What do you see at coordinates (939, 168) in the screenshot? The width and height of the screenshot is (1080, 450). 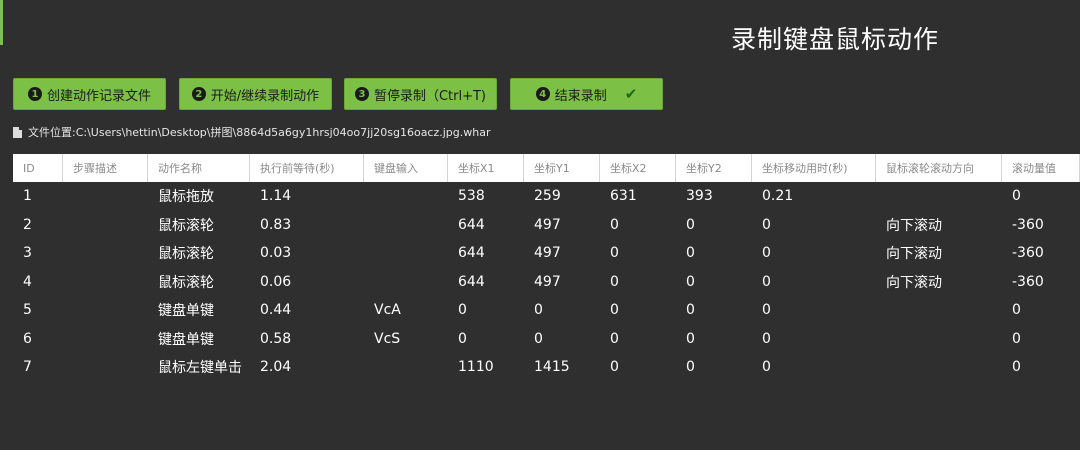 I see `column-header-scroll-direction: 鼠标滚轮滚动方向` at bounding box center [939, 168].